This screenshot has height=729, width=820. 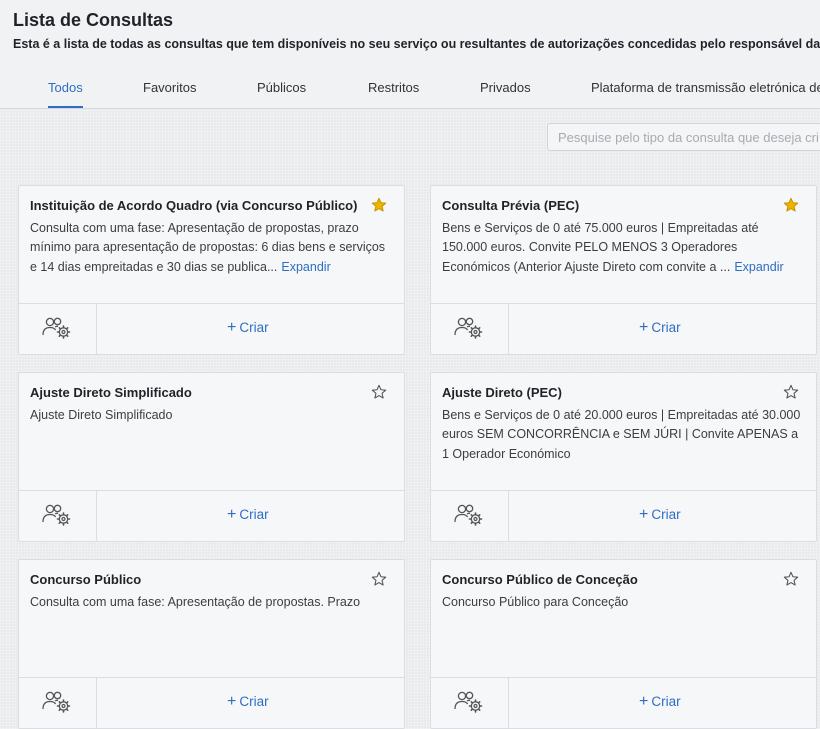 I want to click on card-description-text: Ajuste Direto Simplificado, so click(x=101, y=415).